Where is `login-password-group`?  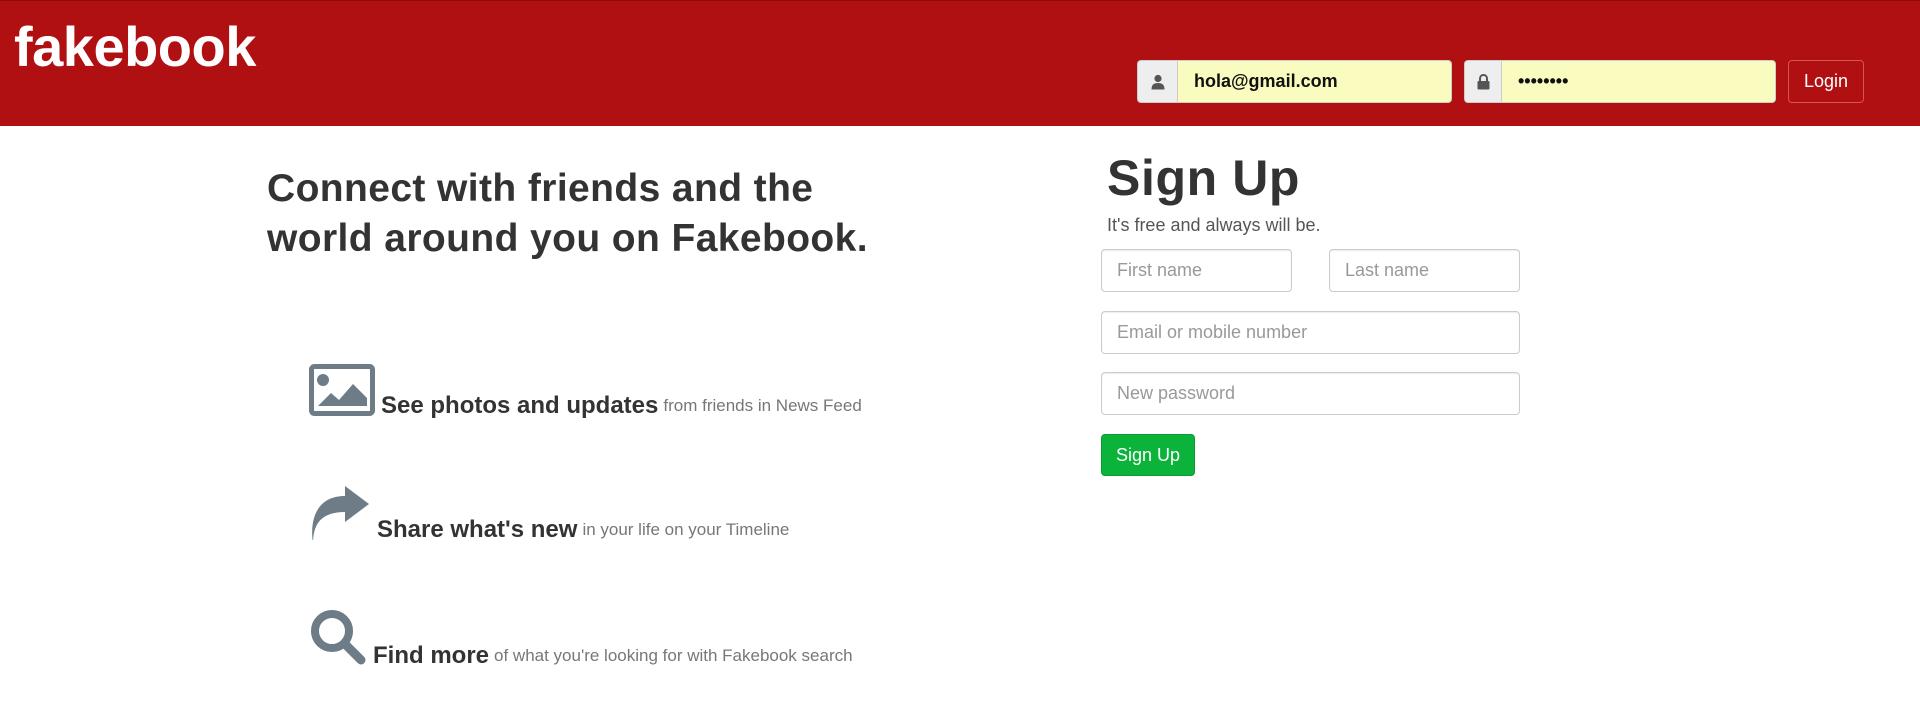
login-password-group is located at coordinates (1620, 81).